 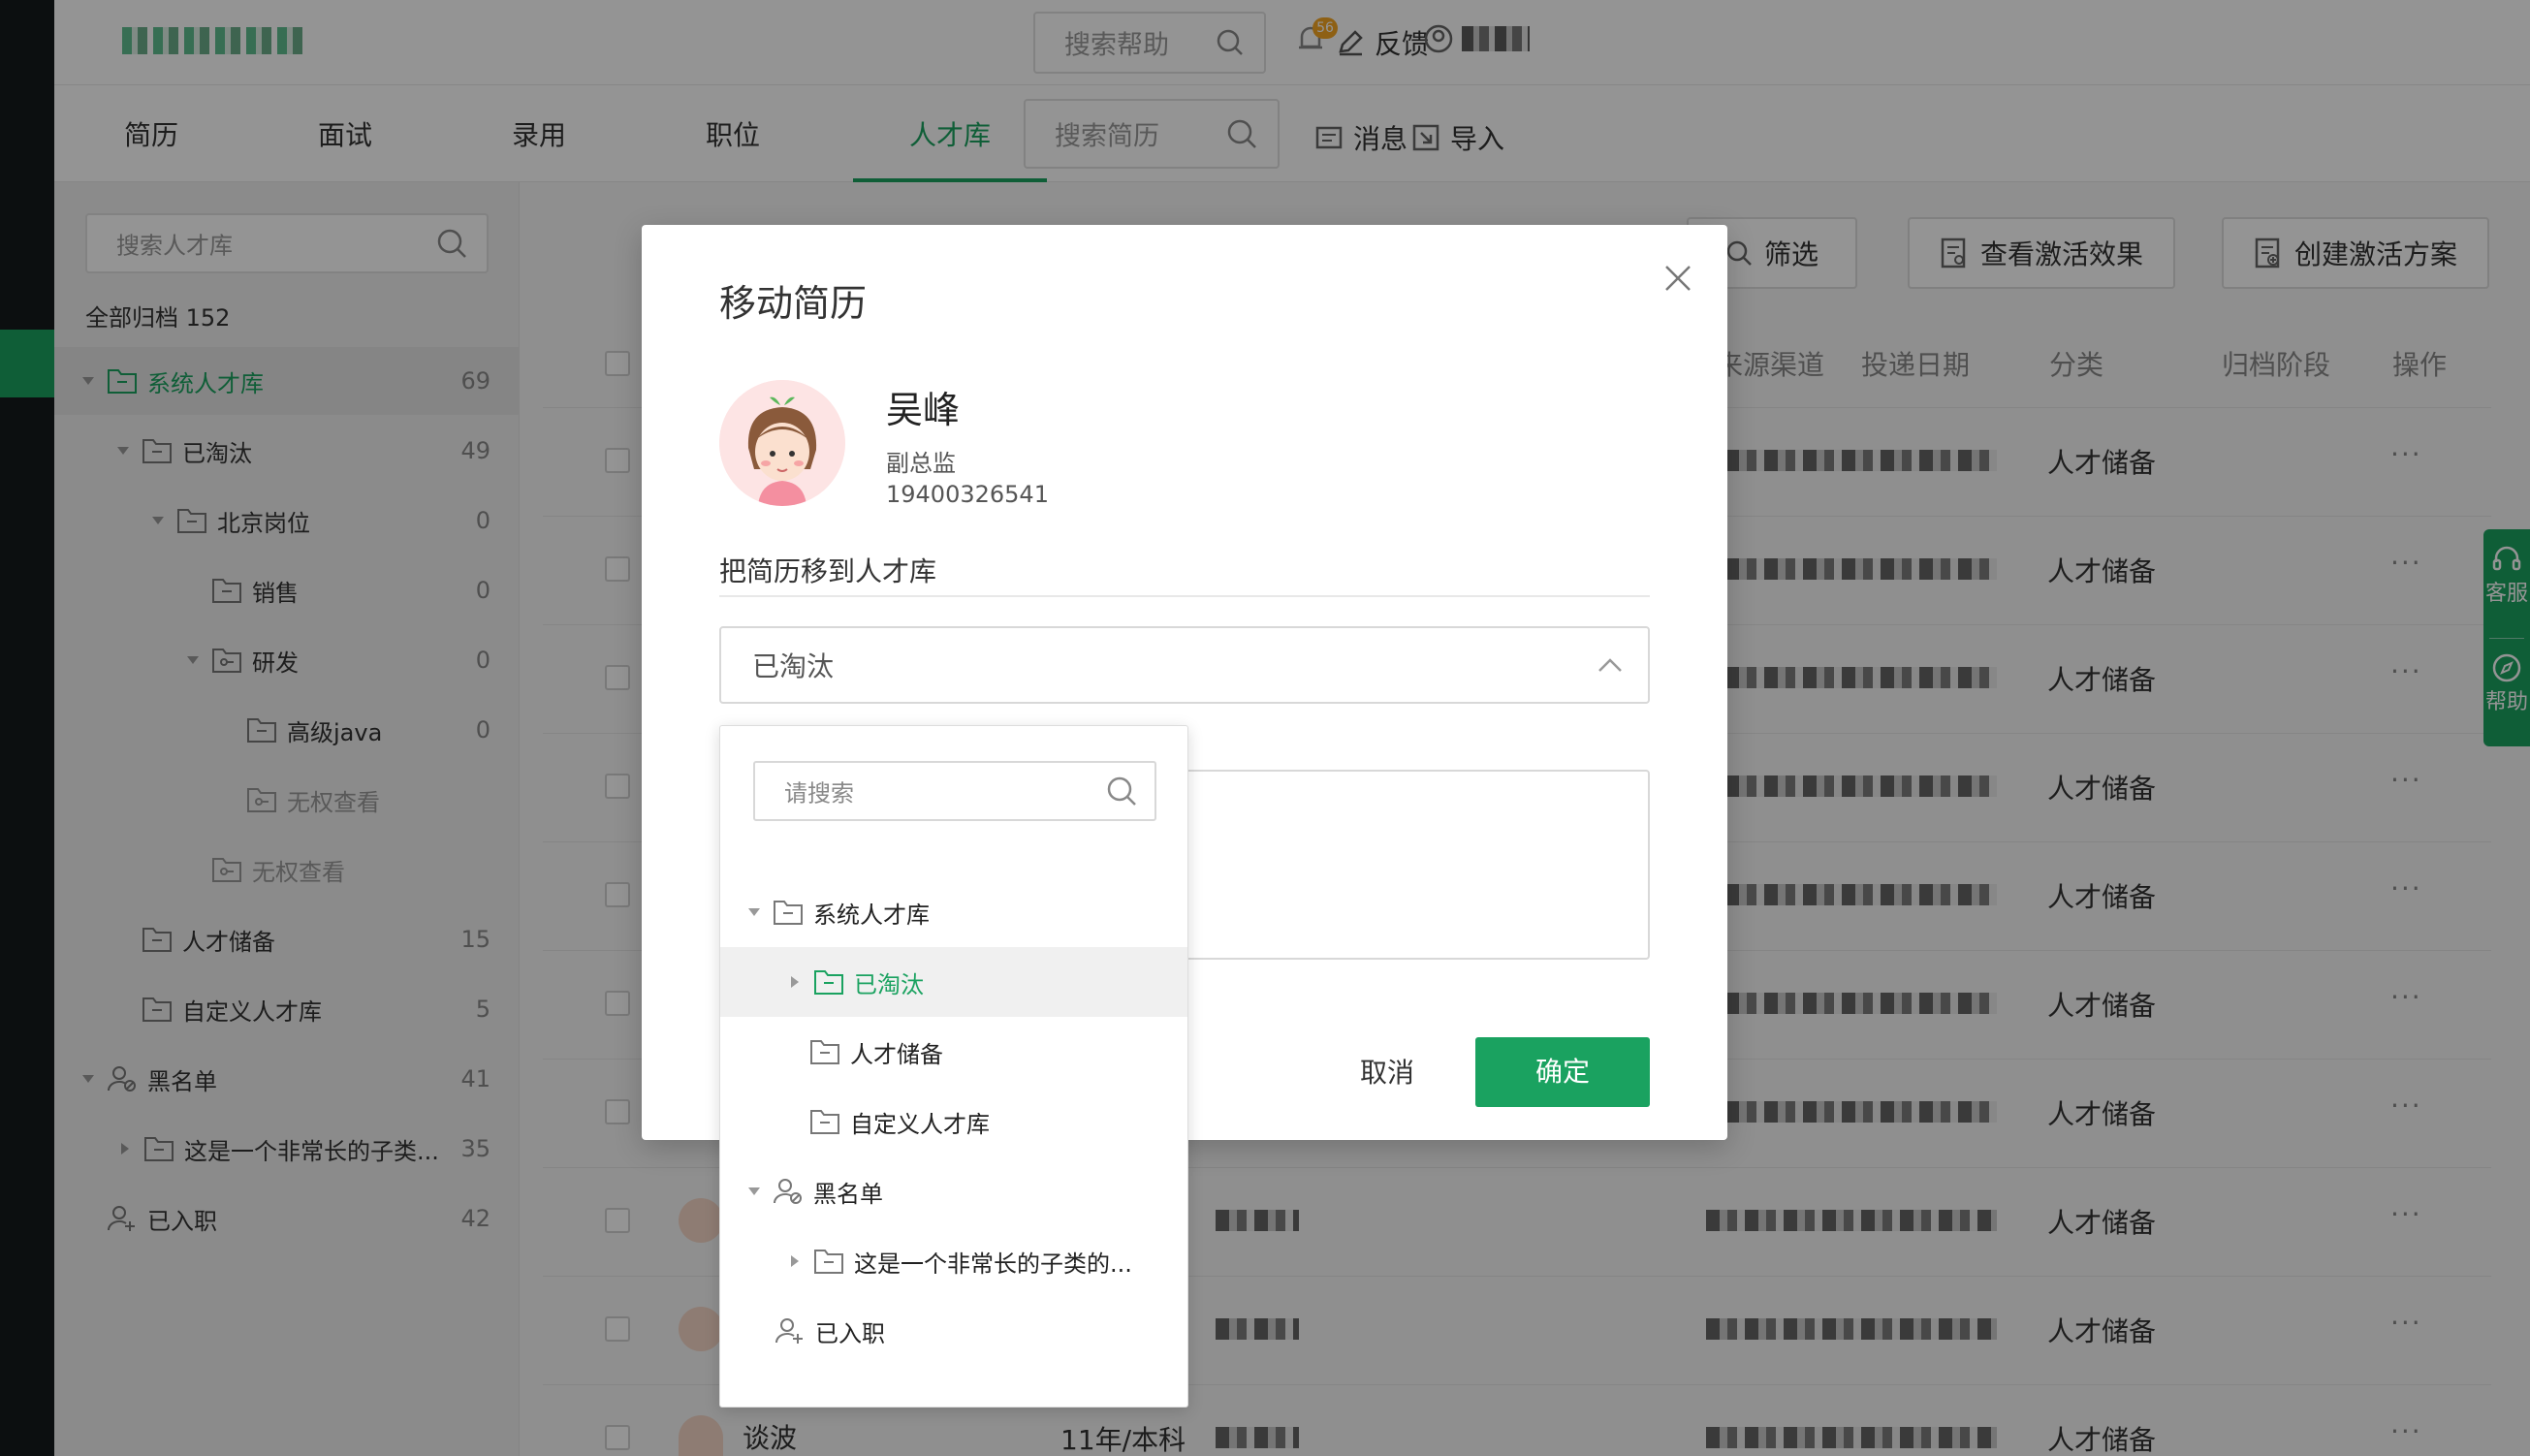 What do you see at coordinates (790, 1331) in the screenshot?
I see `user-add-icon` at bounding box center [790, 1331].